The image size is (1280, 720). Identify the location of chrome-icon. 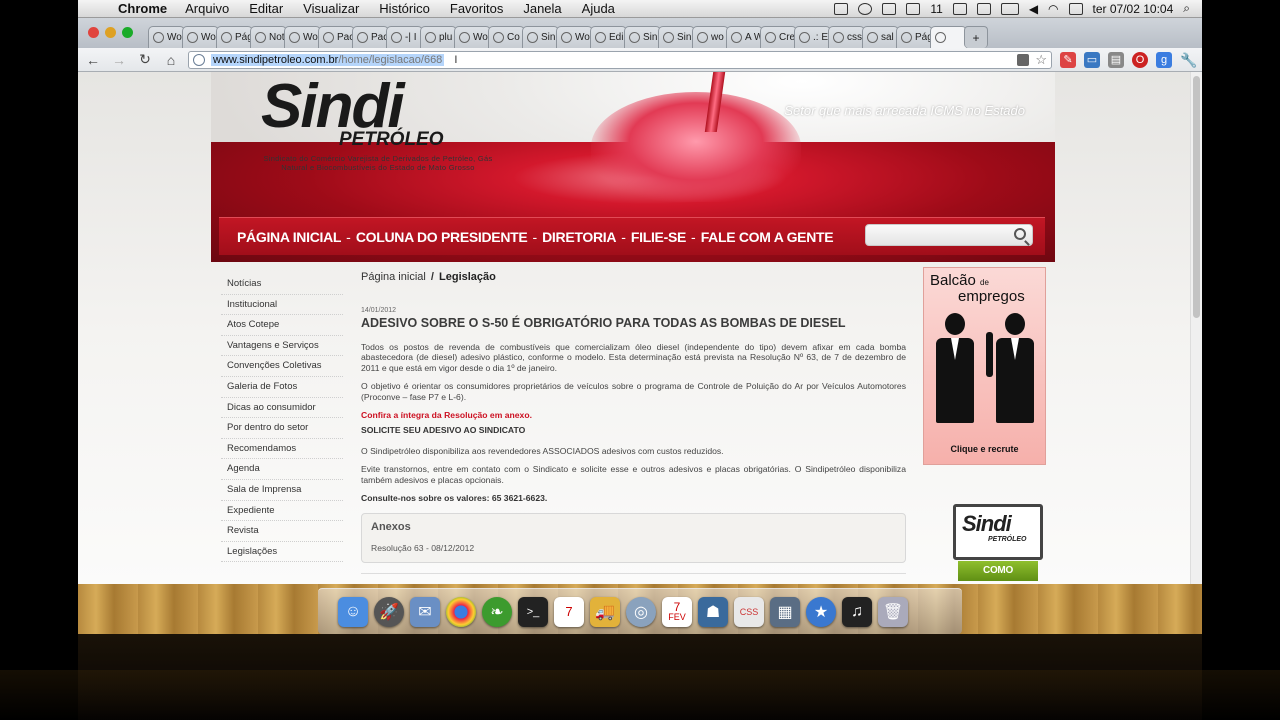
(461, 611).